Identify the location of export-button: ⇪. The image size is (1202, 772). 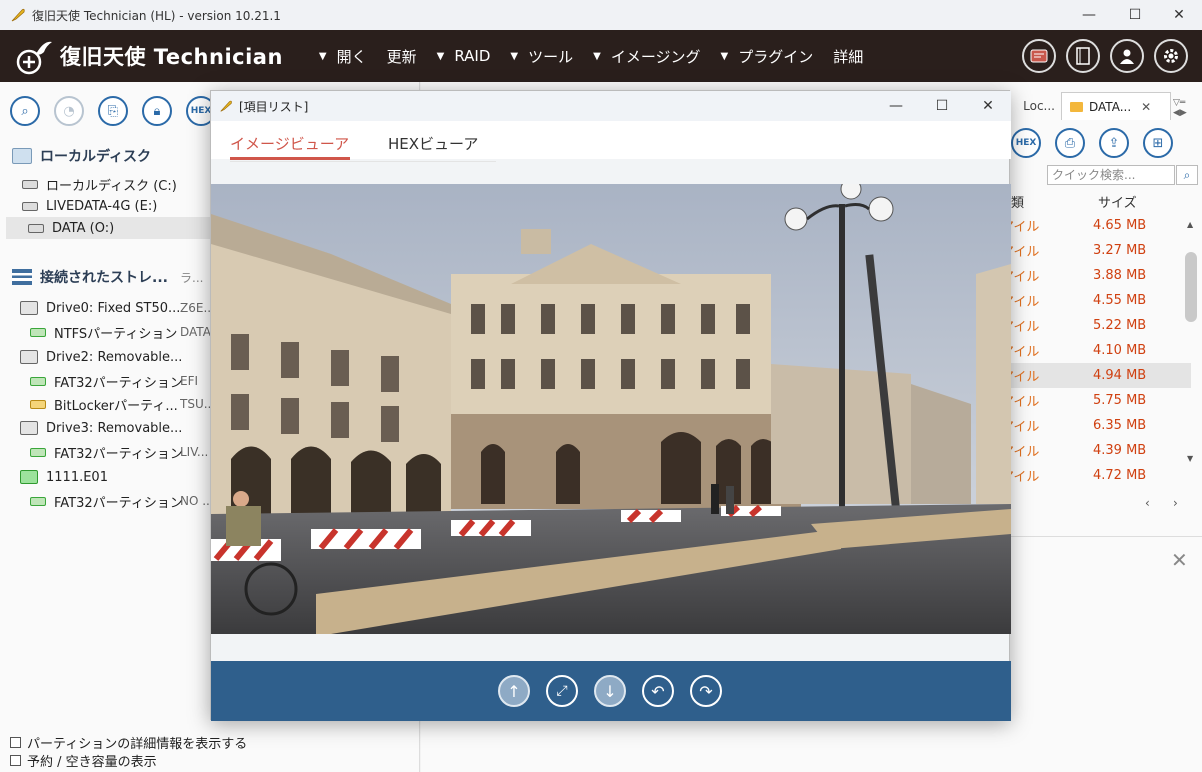
(1114, 143).